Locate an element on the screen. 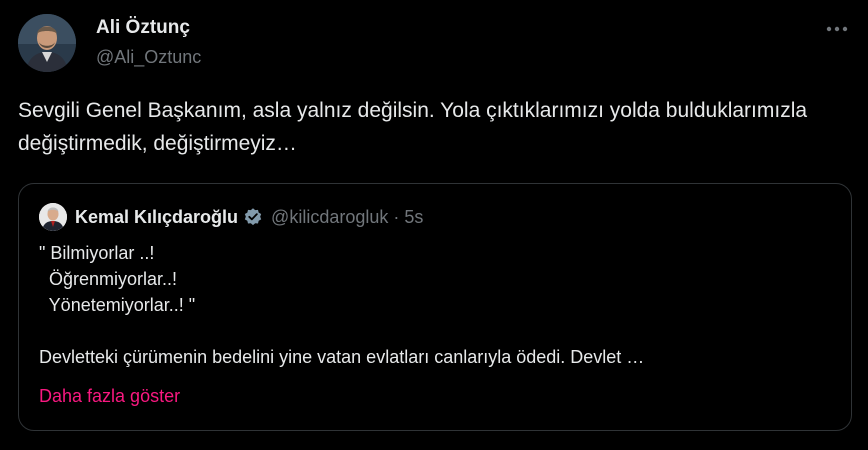  verified-badge-icon is located at coordinates (253, 217).